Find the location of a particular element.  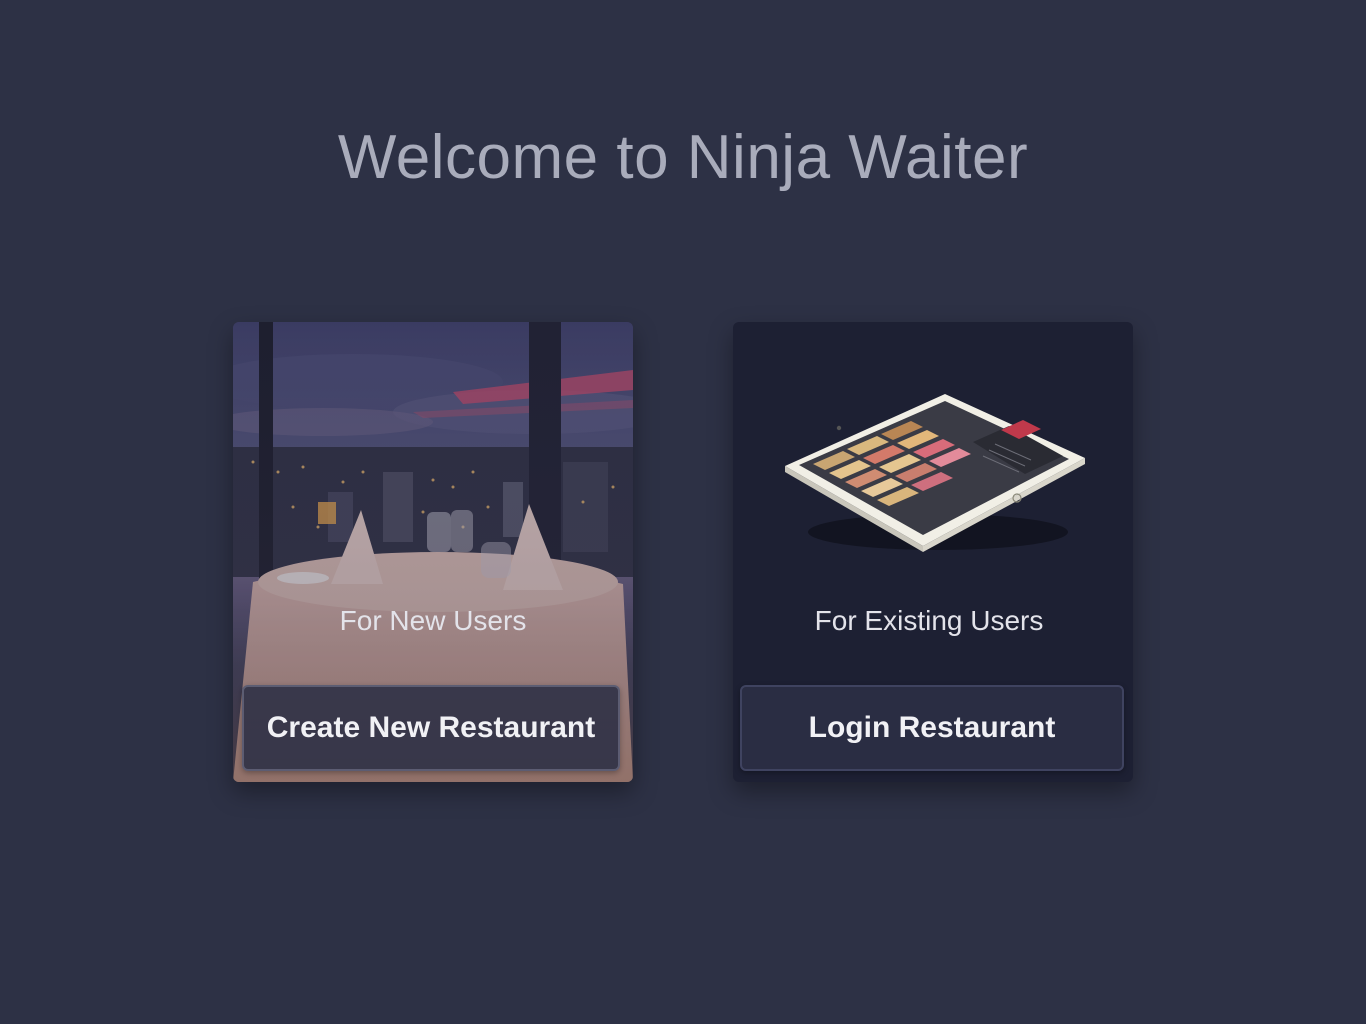

new-users-label: For New Users is located at coordinates (433, 620).